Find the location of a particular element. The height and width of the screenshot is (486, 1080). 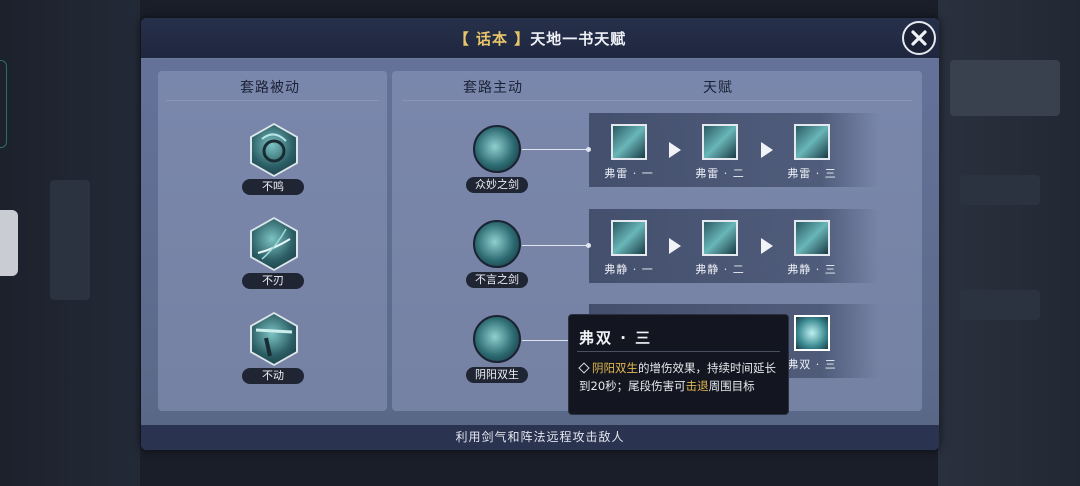

talent-node: 弗静 · 三 is located at coordinates (812, 252).